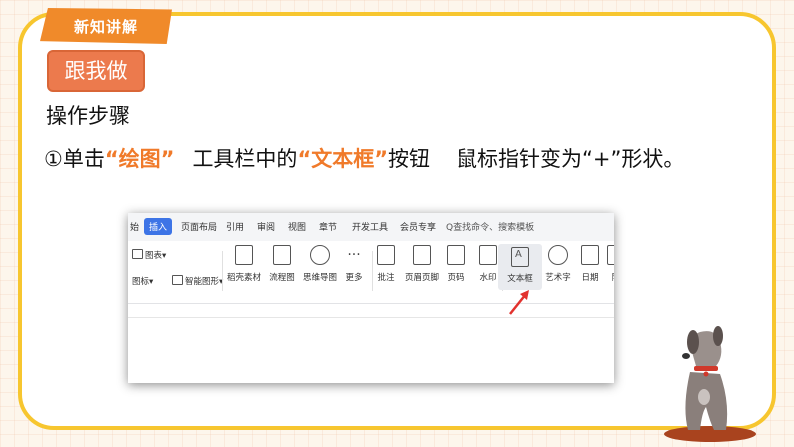  What do you see at coordinates (96, 71) in the screenshot?
I see `follow-me-button: 跟我做` at bounding box center [96, 71].